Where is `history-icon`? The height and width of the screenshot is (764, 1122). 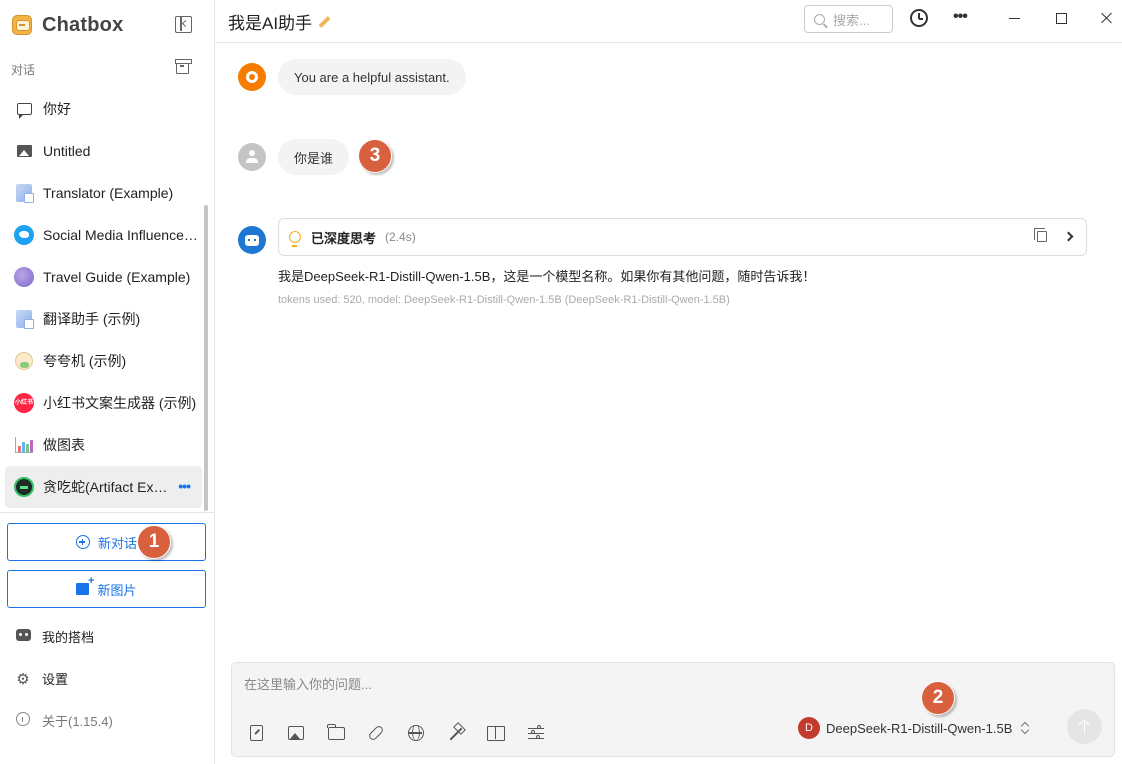 history-icon is located at coordinates (919, 18).